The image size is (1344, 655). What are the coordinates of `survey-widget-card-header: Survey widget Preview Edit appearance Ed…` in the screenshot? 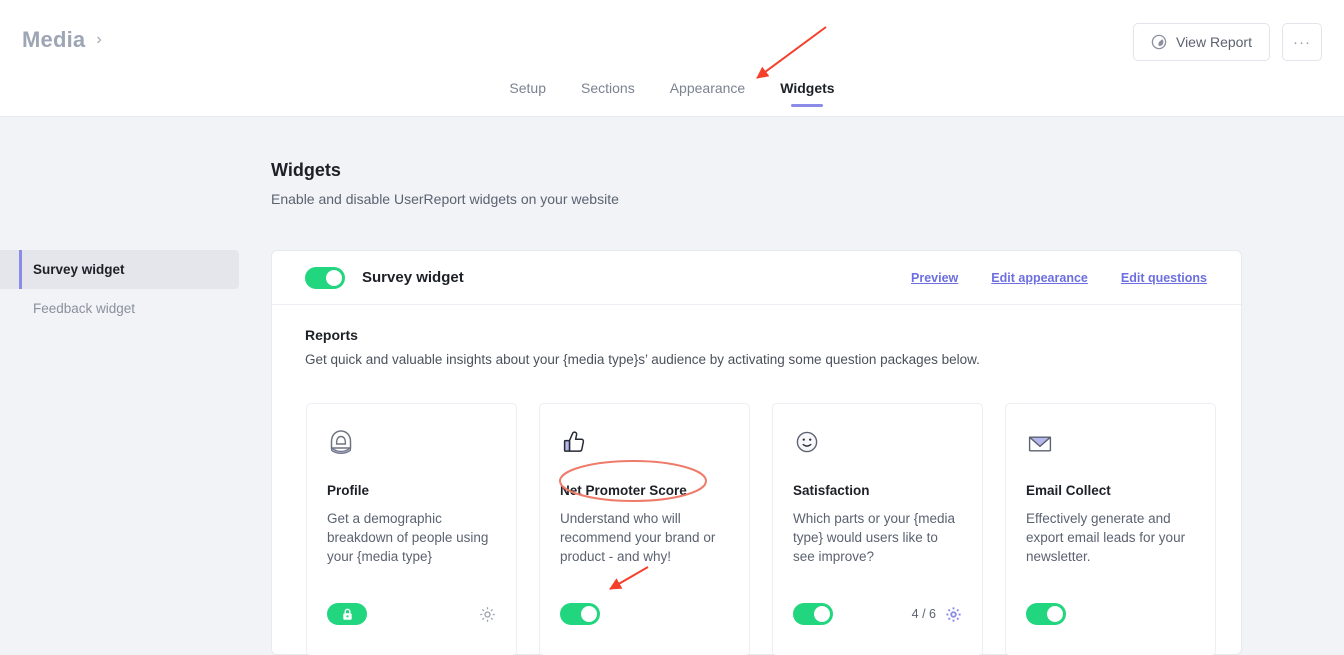 It's located at (756, 278).